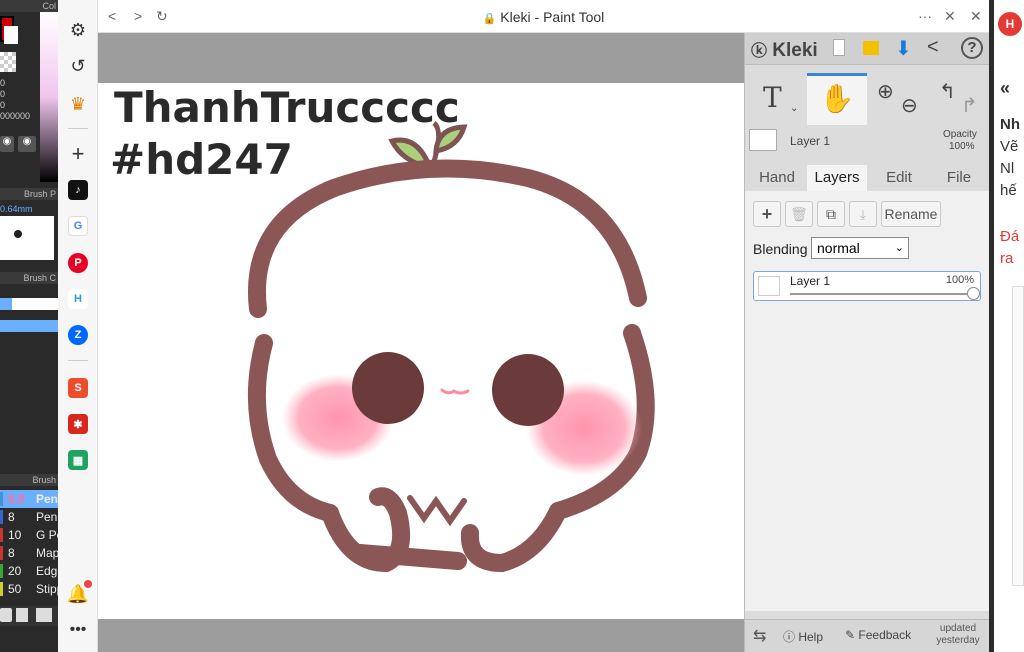 Image resolution: width=1024 pixels, height=652 pixels. What do you see at coordinates (784, 50) in the screenshot?
I see `kleki-logo: ⓚ Kleki` at bounding box center [784, 50].